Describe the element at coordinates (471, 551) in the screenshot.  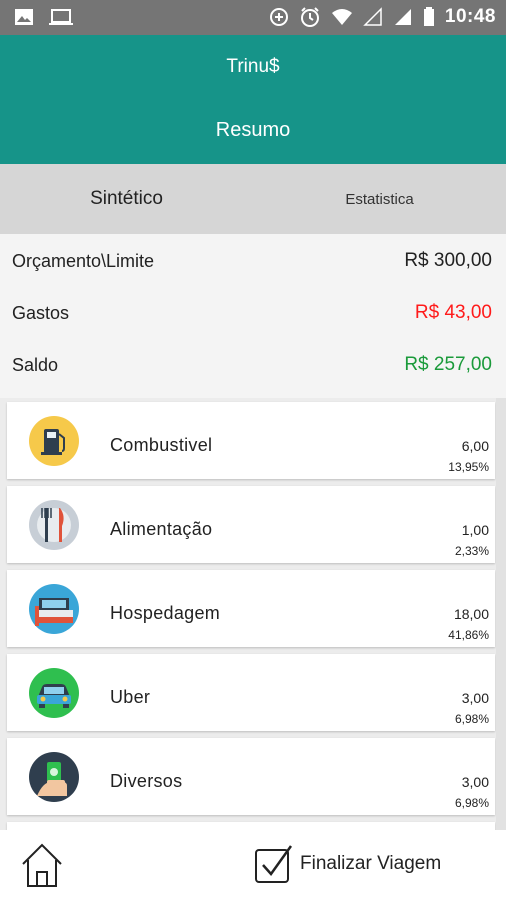
I see `category-percent: 2,33%` at that location.